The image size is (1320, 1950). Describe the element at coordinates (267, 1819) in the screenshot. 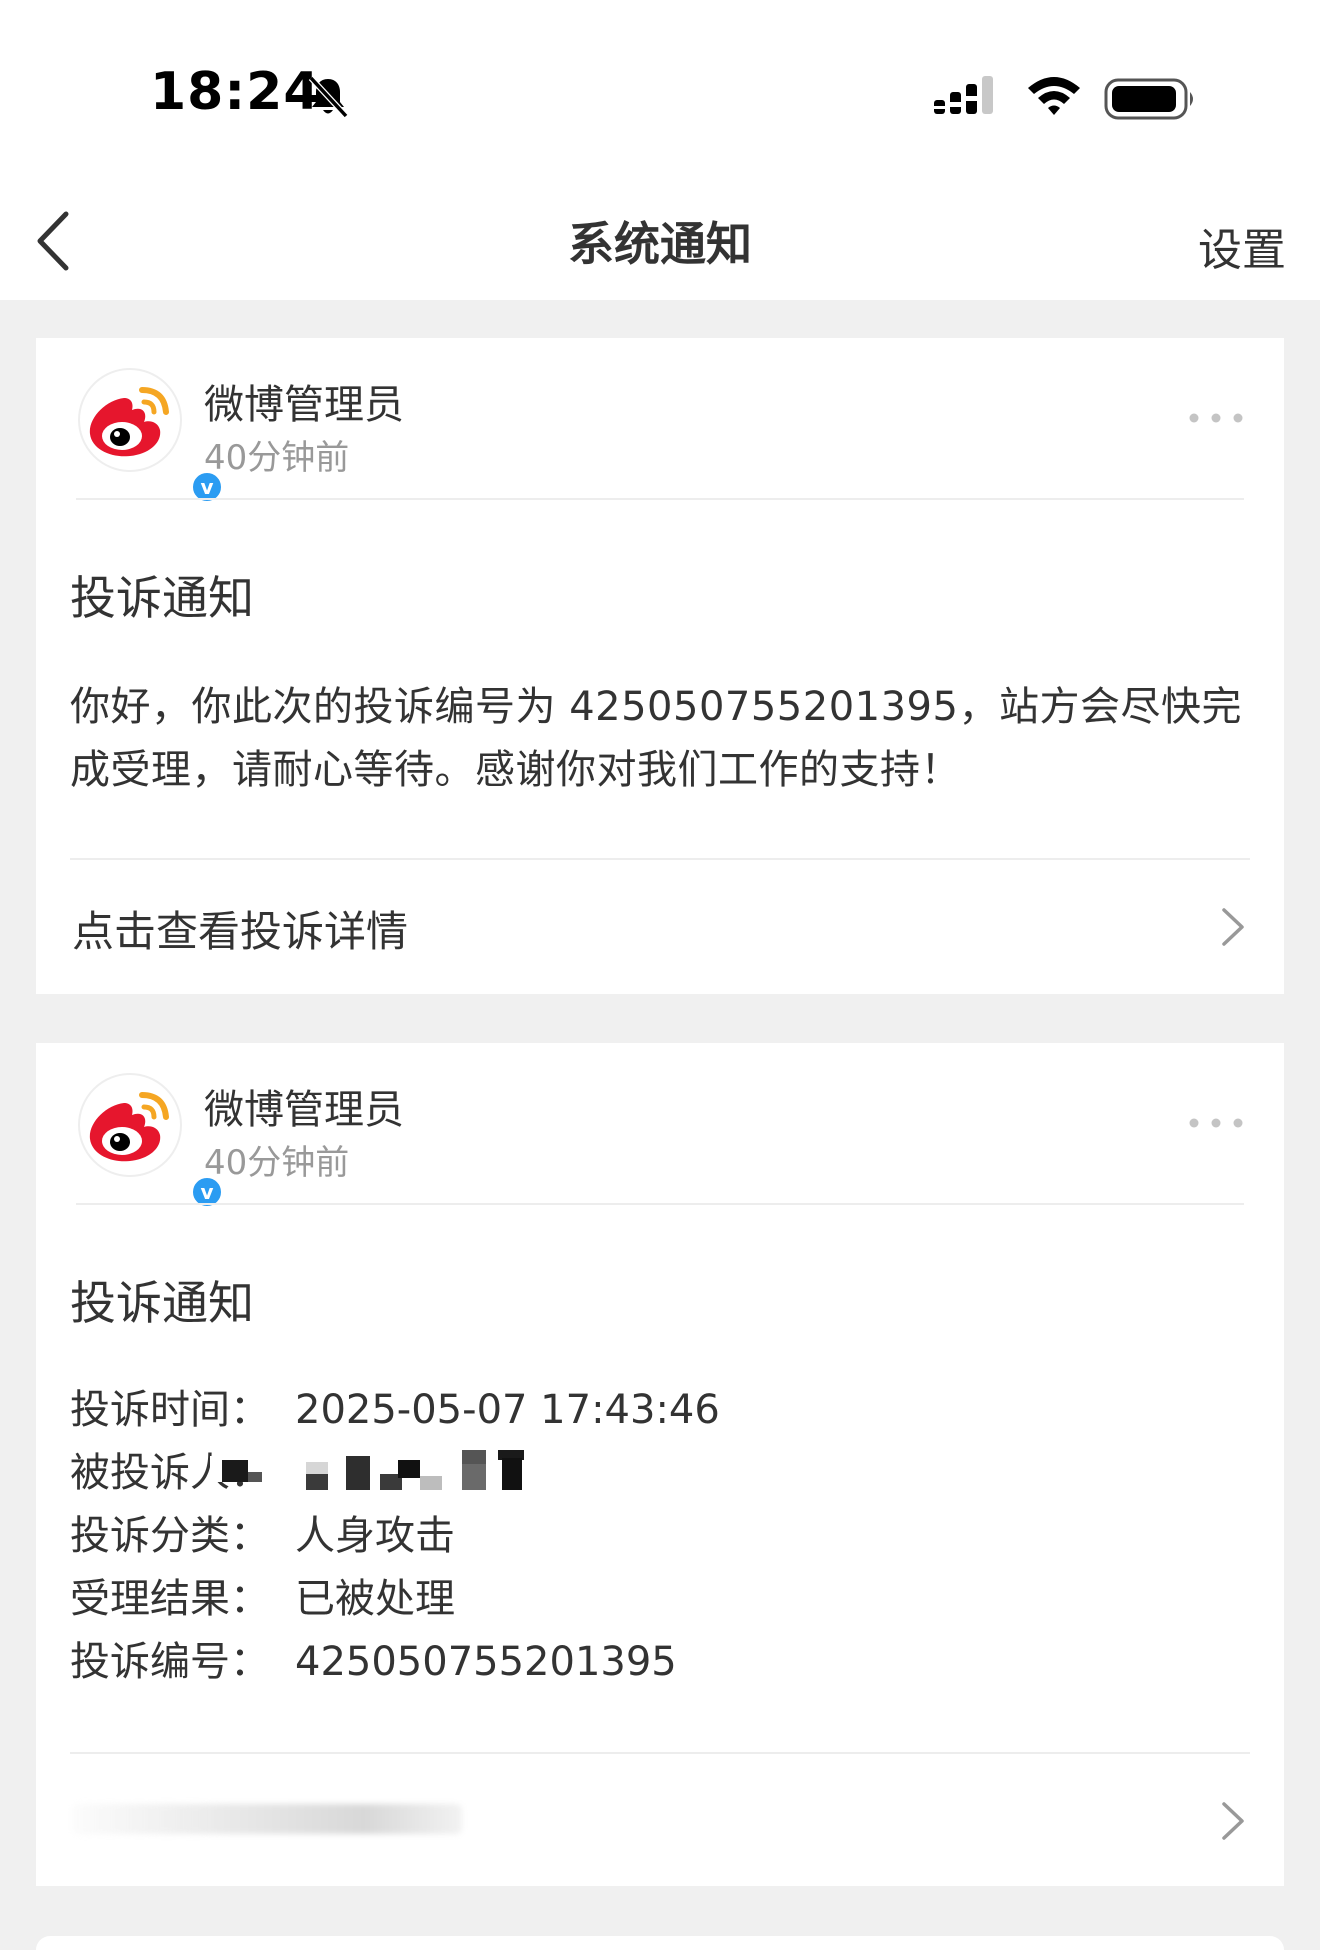

I see `blurred-link-label` at that location.